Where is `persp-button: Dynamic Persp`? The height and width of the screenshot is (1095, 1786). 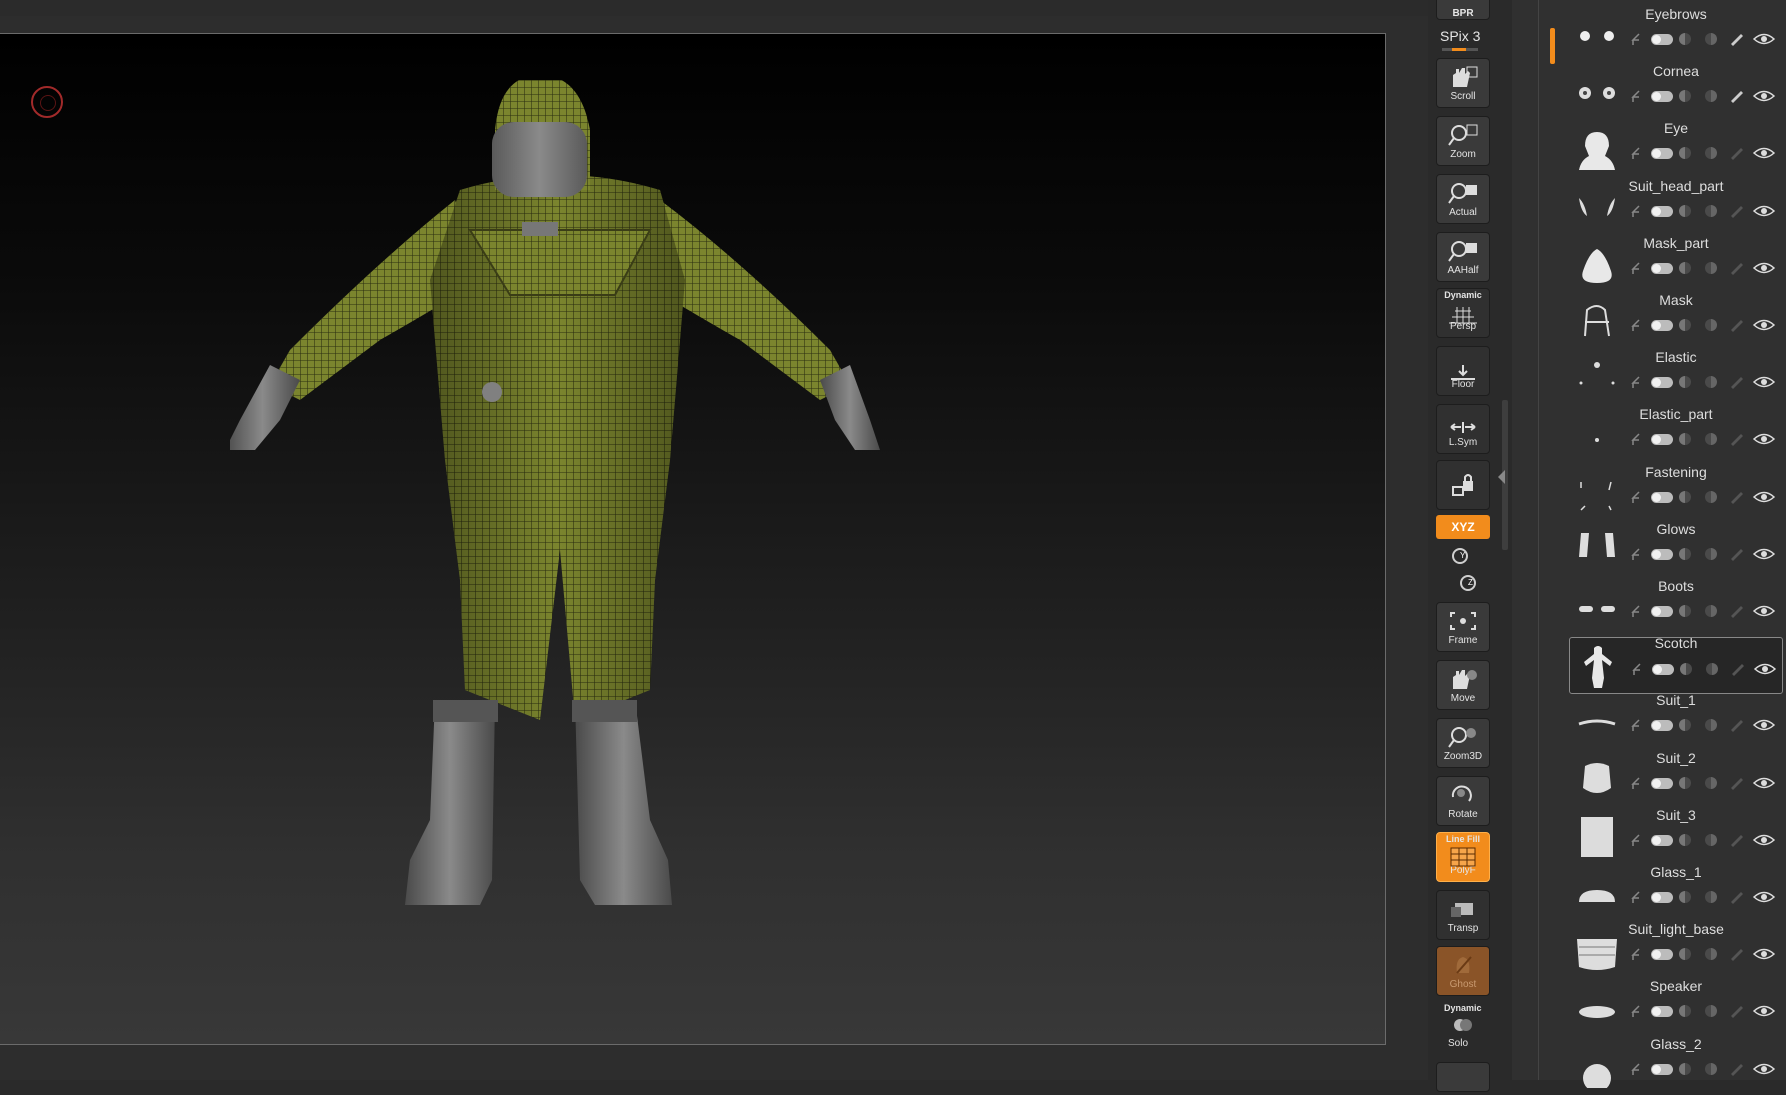 persp-button: Dynamic Persp is located at coordinates (1463, 313).